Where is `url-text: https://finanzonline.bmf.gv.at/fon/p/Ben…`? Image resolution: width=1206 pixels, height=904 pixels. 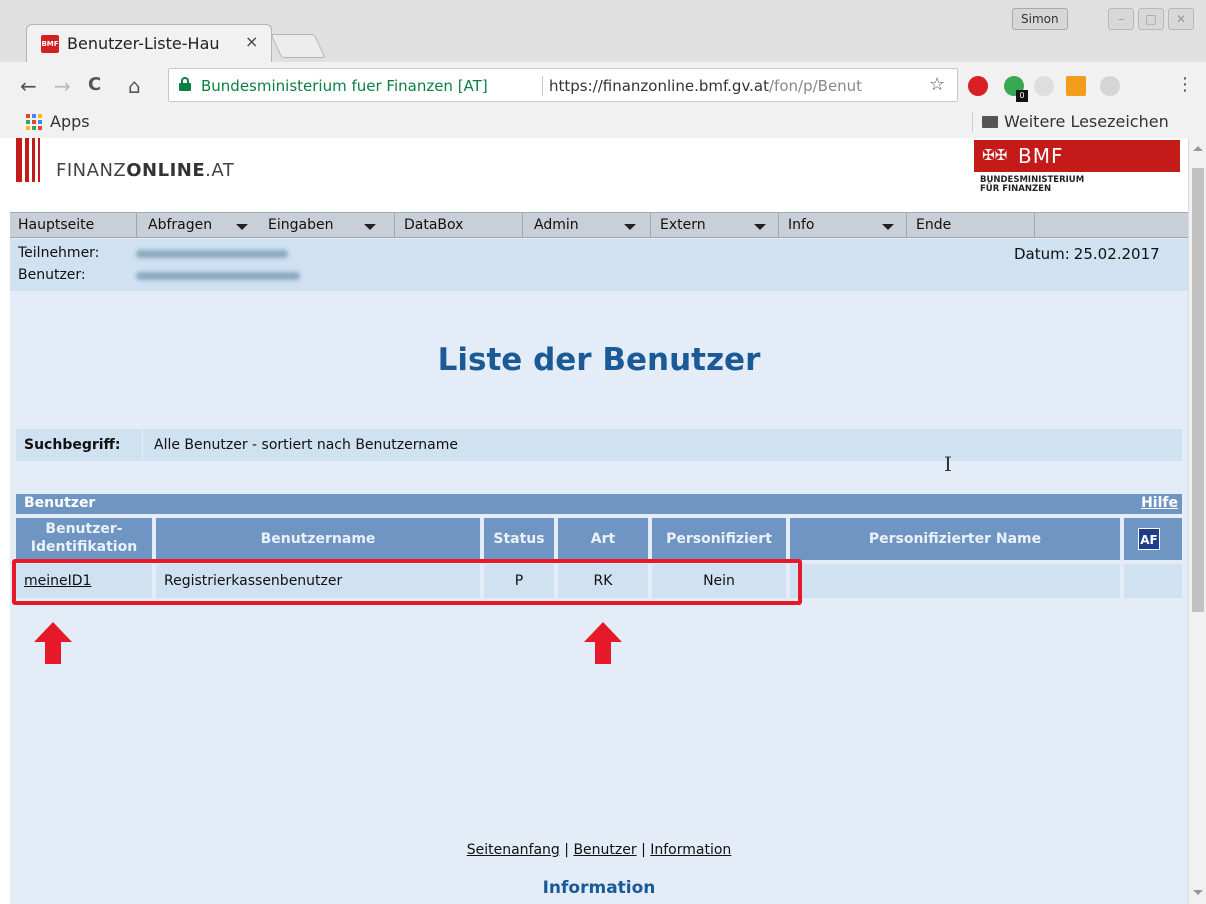 url-text: https://finanzonline.bmf.gv.at/fon/p/Ben… is located at coordinates (734, 86).